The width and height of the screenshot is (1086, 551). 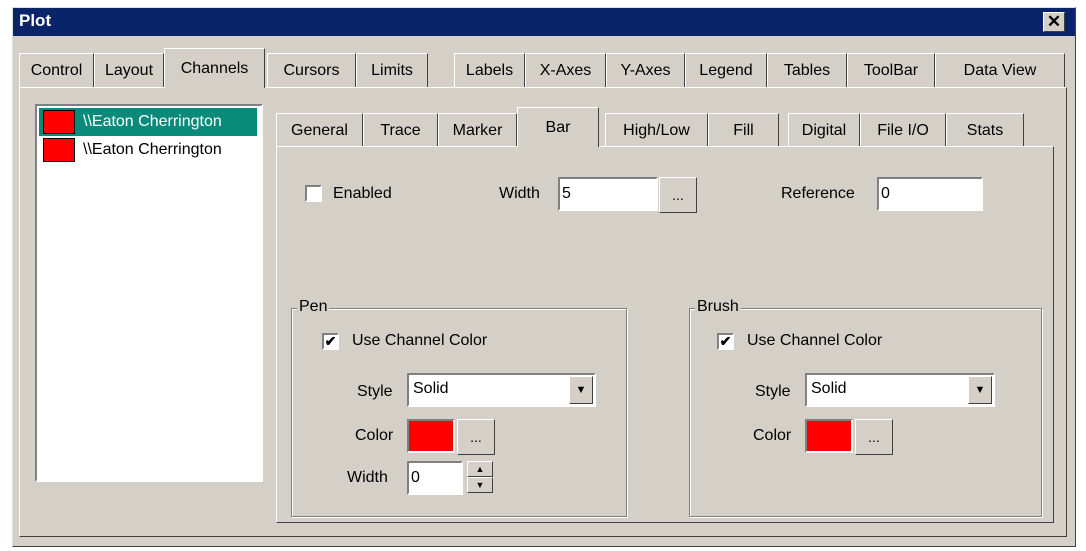 I want to click on spin-down-icon: ▼, so click(x=480, y=485).